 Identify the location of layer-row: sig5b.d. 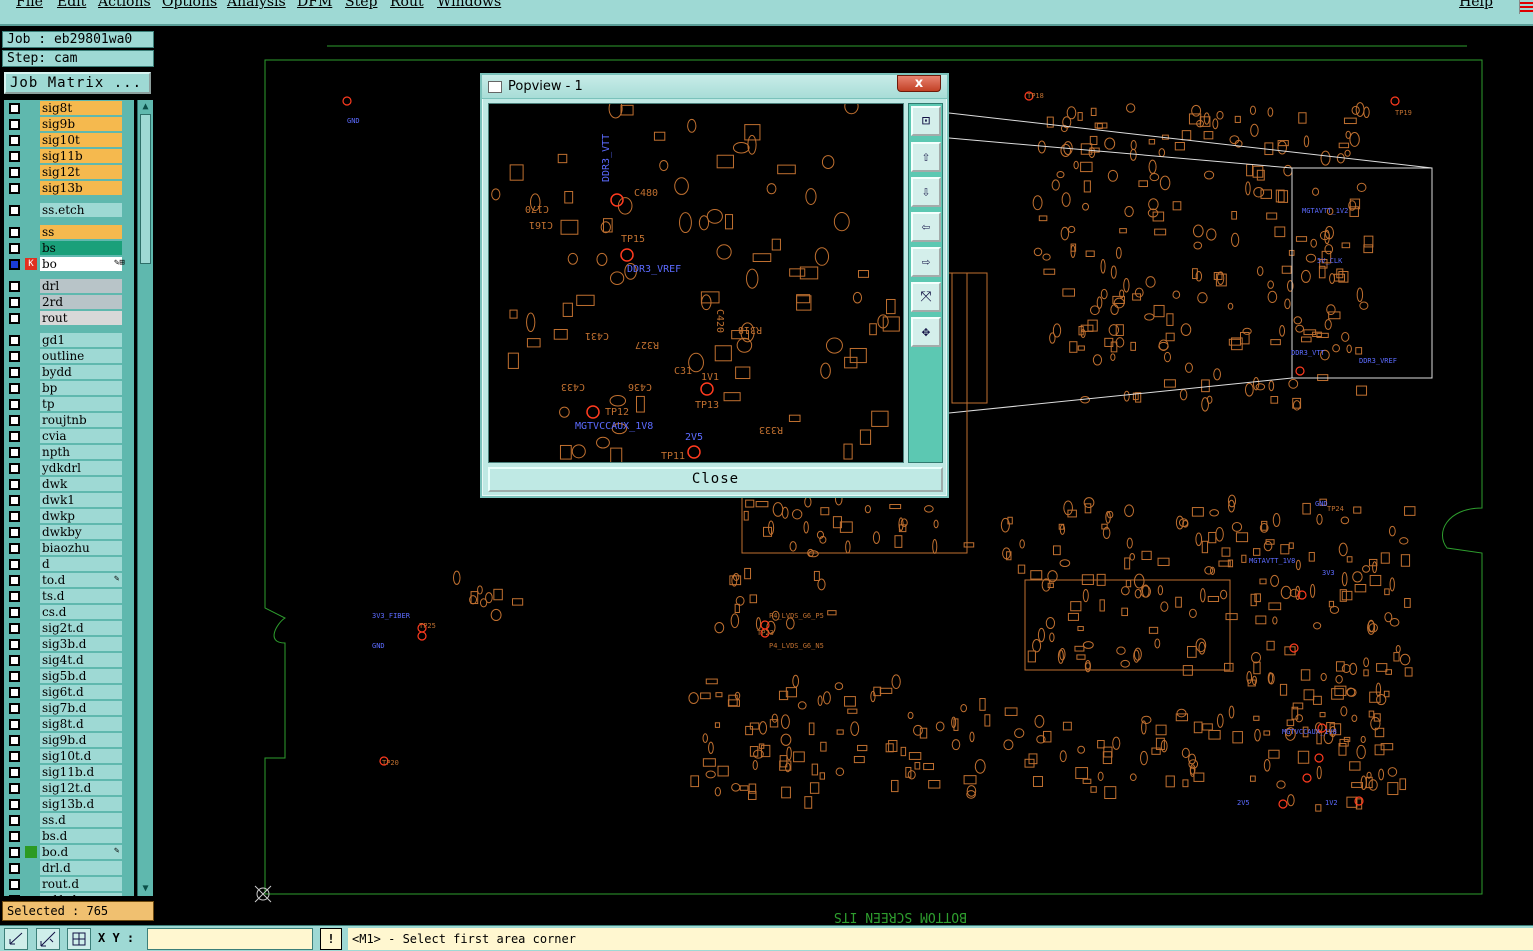
(69, 676).